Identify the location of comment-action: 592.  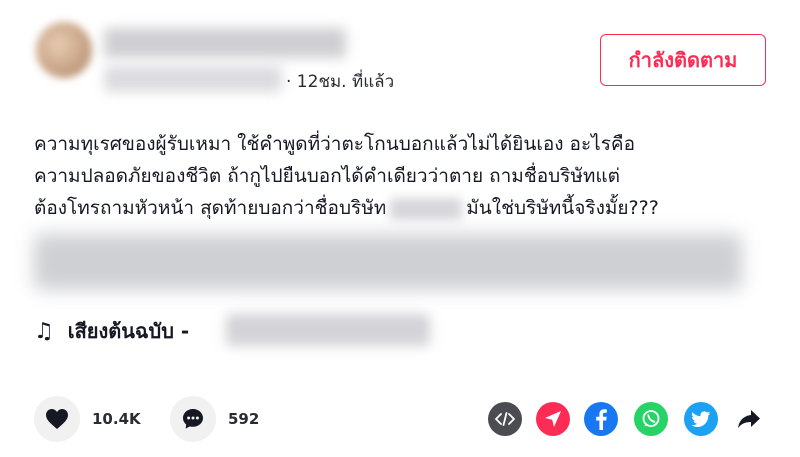
(214, 419).